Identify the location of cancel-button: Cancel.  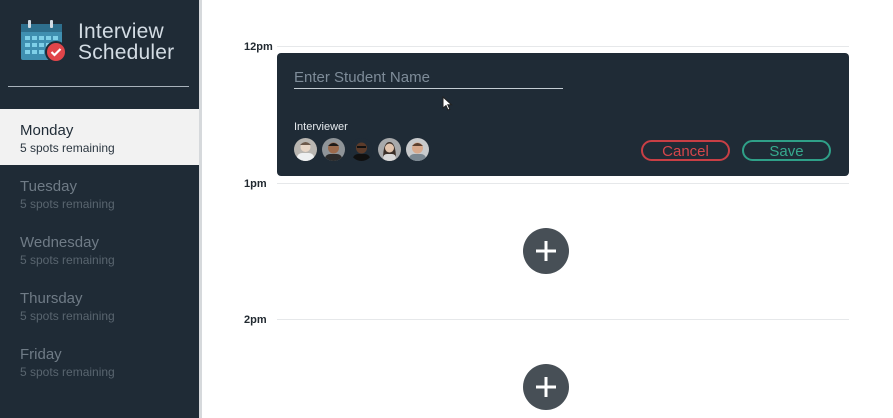
(685, 150).